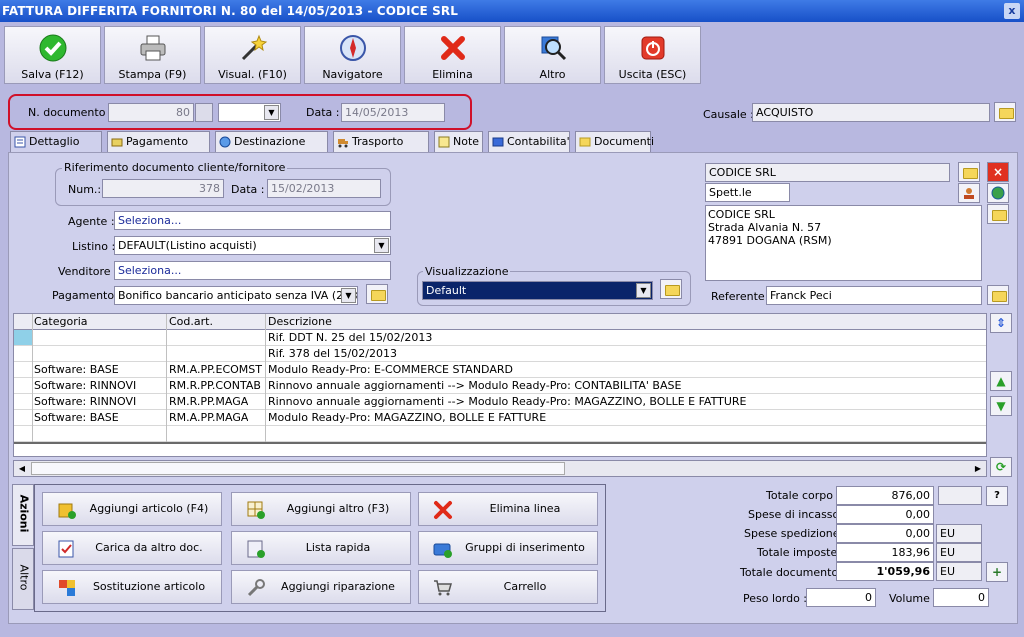  What do you see at coordinates (508, 548) in the screenshot?
I see `insert-groups-button: Gruppi di inserimento` at bounding box center [508, 548].